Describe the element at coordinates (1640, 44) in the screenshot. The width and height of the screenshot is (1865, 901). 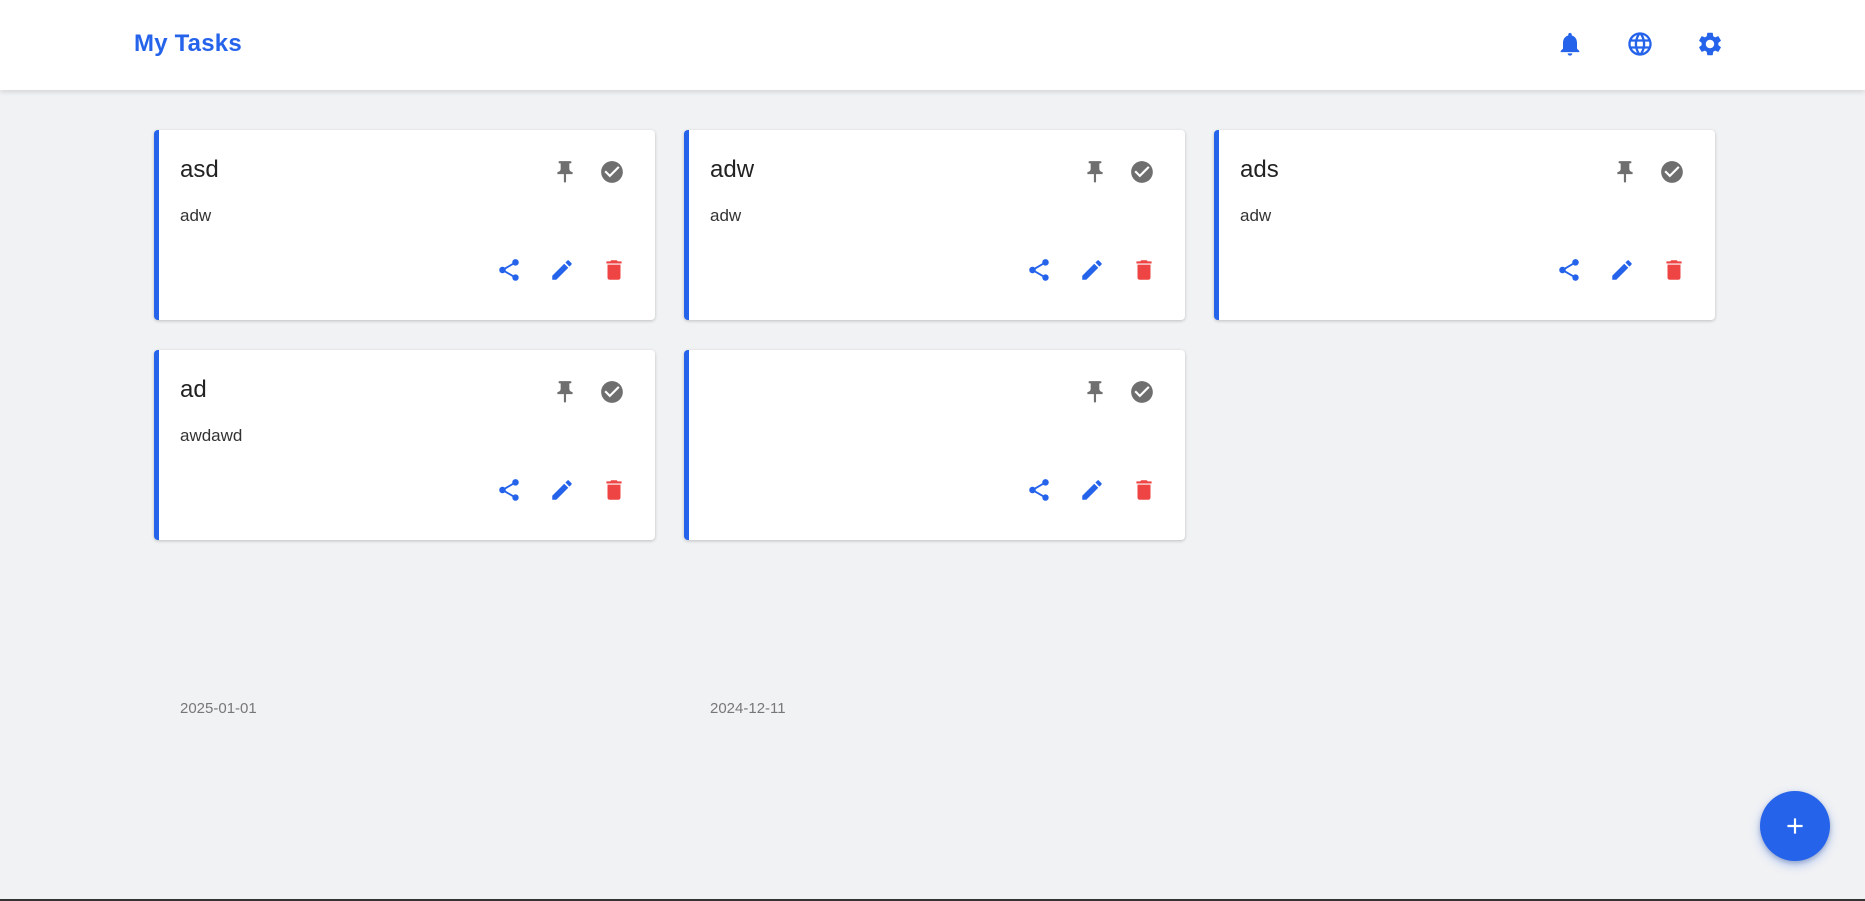
I see `globe-icon` at that location.